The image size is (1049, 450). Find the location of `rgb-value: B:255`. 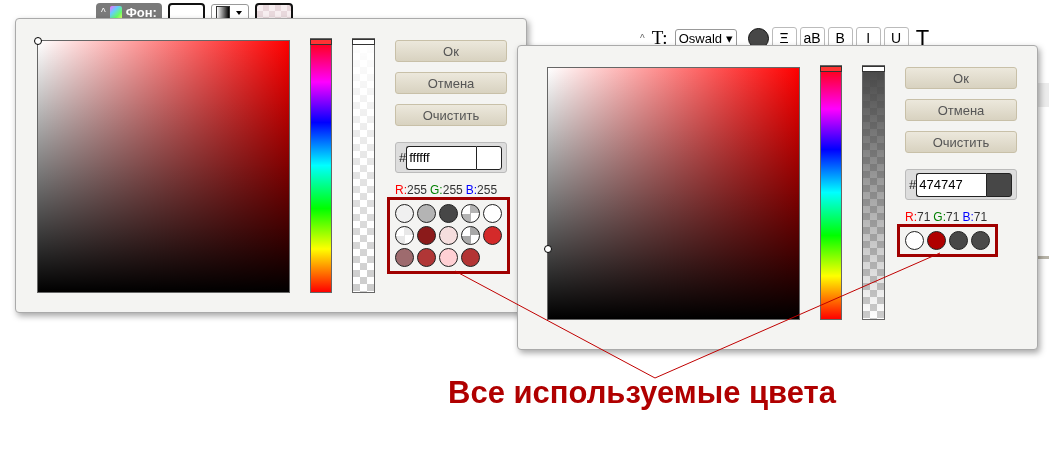

rgb-value: B:255 is located at coordinates (481, 190).